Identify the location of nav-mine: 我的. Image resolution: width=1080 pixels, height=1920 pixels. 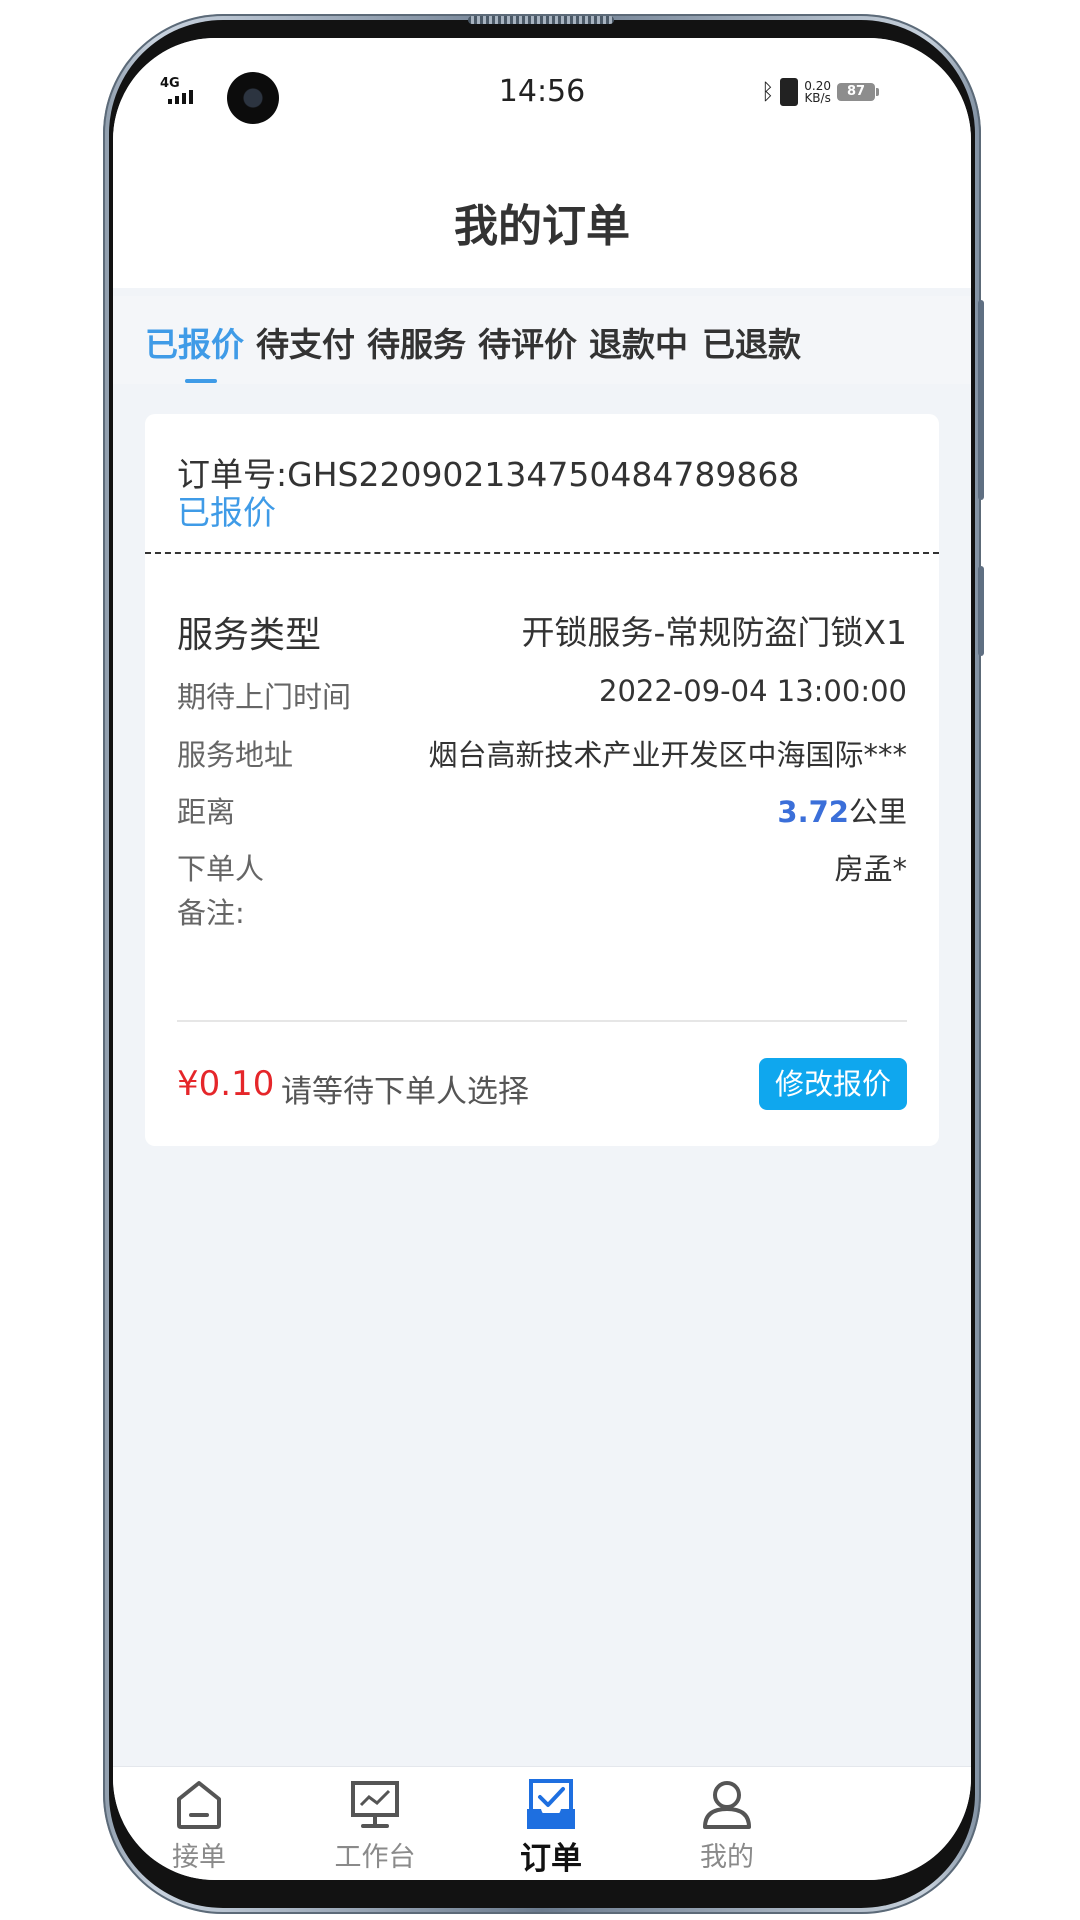
(727, 1823).